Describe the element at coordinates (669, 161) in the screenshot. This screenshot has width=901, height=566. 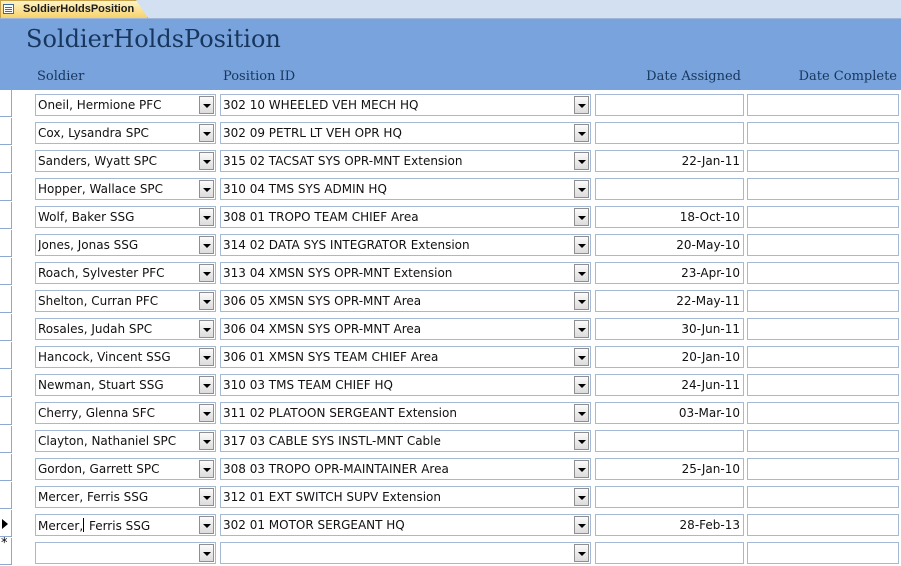
I see `date-assigned-field: 22-Jan-11` at that location.